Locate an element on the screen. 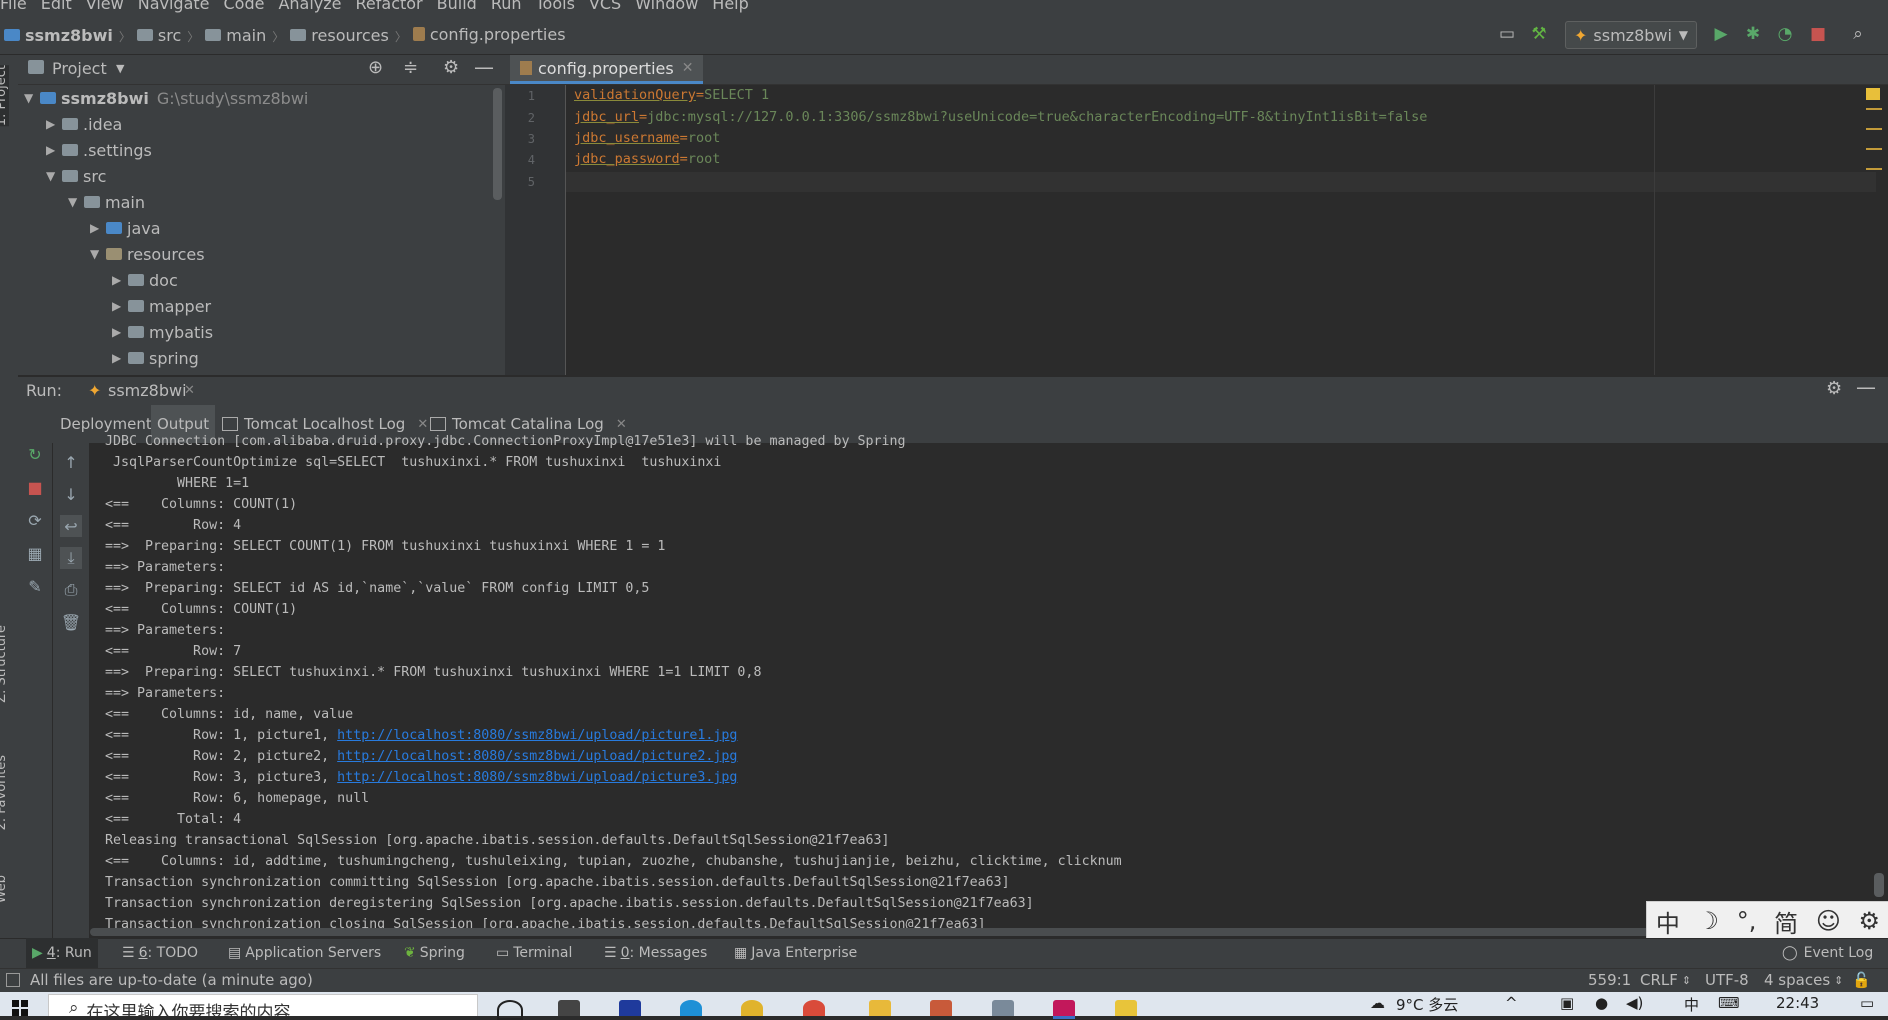 The width and height of the screenshot is (1888, 1020). clock-time: 22:43 is located at coordinates (1797, 1003).